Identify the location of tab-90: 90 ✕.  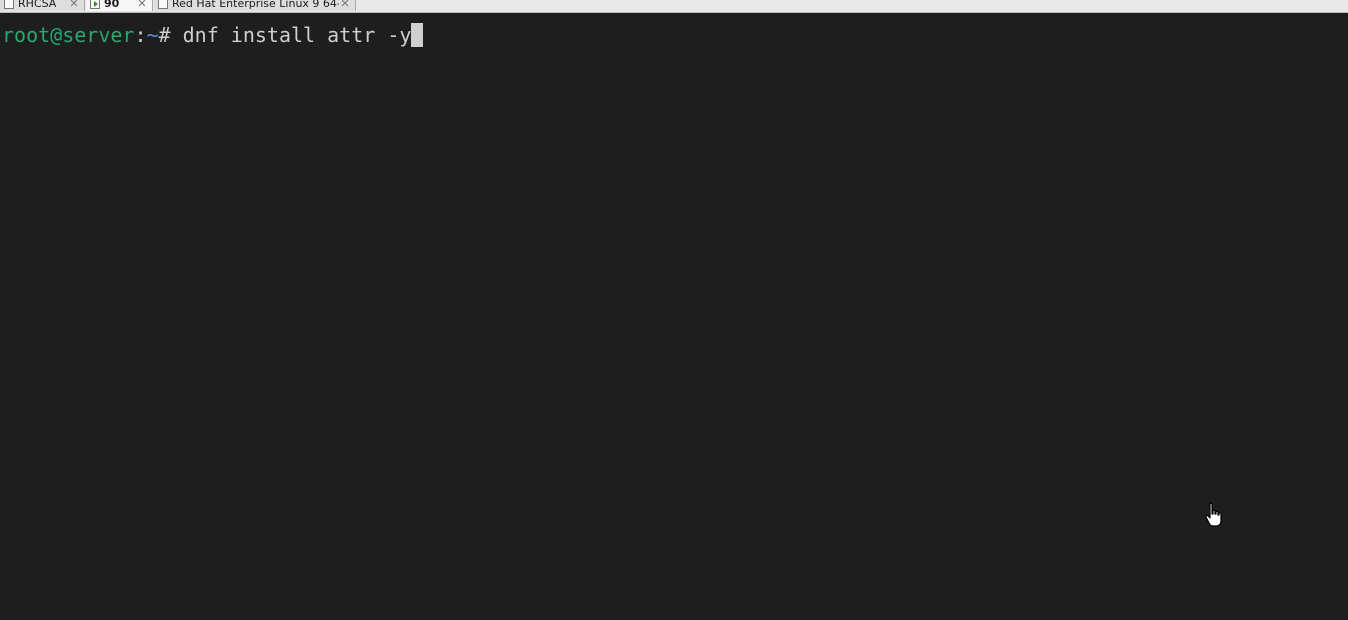
(119, 5).